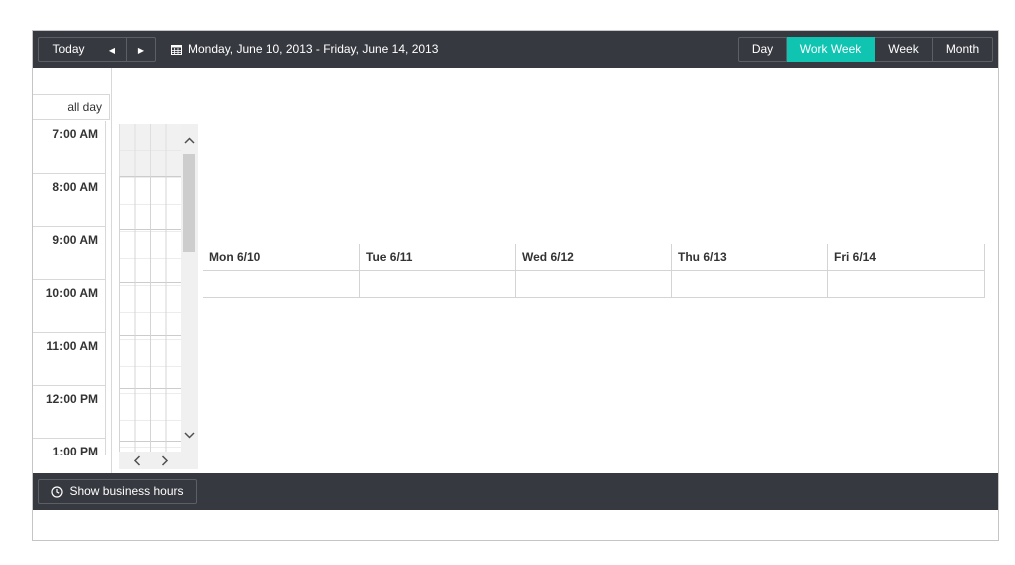 This screenshot has width=1015, height=565. What do you see at coordinates (150, 460) in the screenshot?
I see `horizontal-scrollbar` at bounding box center [150, 460].